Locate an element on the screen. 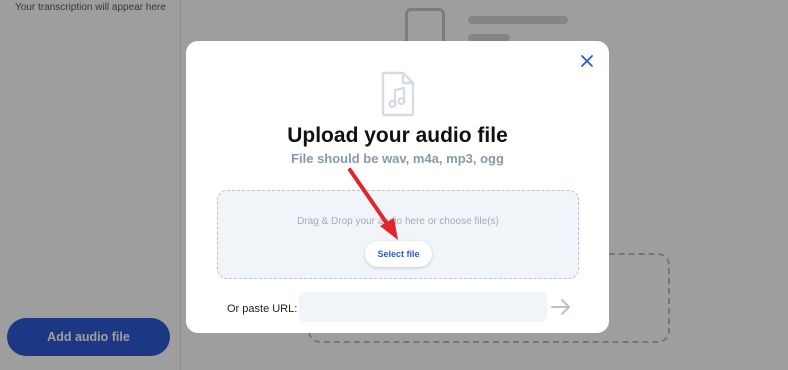  audio-file-icon is located at coordinates (398, 94).